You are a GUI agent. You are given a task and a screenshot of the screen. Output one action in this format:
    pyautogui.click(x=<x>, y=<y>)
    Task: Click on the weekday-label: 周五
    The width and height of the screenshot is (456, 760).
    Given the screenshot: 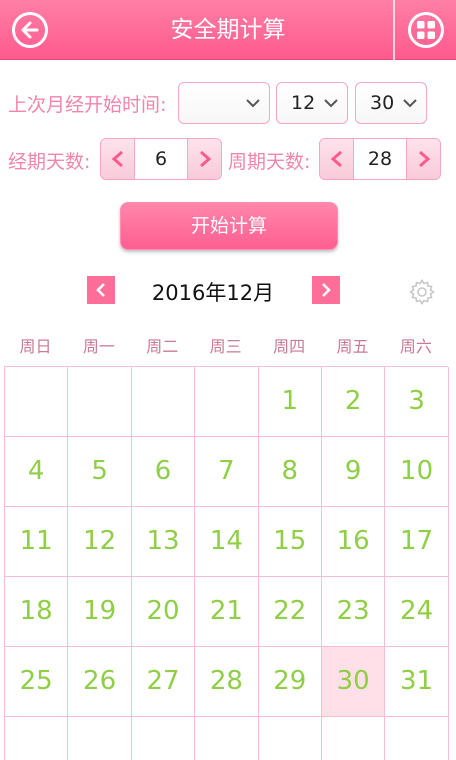 What is the action you would take?
    pyautogui.click(x=352, y=346)
    